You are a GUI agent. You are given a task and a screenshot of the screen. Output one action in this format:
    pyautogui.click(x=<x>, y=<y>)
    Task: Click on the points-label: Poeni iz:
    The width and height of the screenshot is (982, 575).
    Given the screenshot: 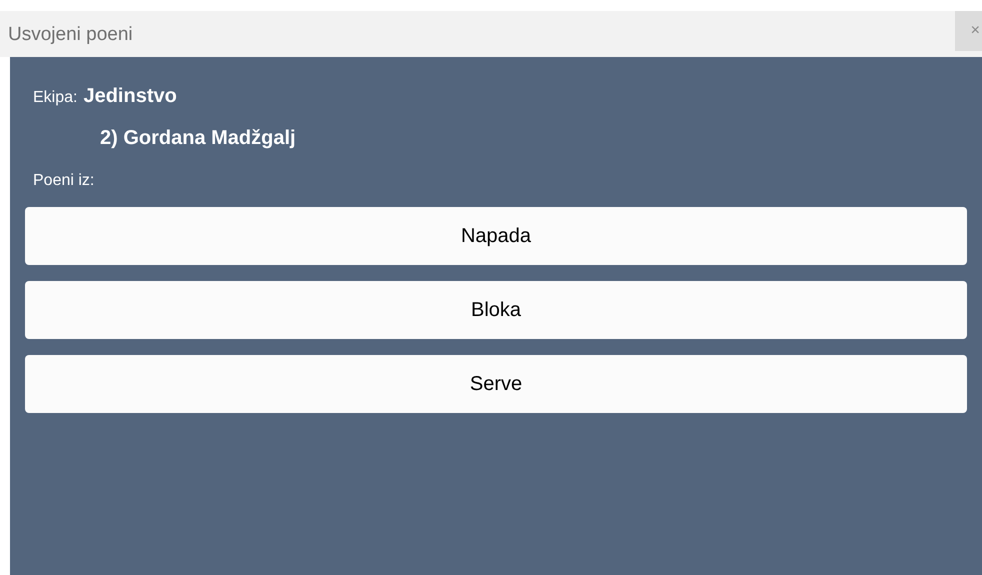 What is the action you would take?
    pyautogui.click(x=64, y=181)
    